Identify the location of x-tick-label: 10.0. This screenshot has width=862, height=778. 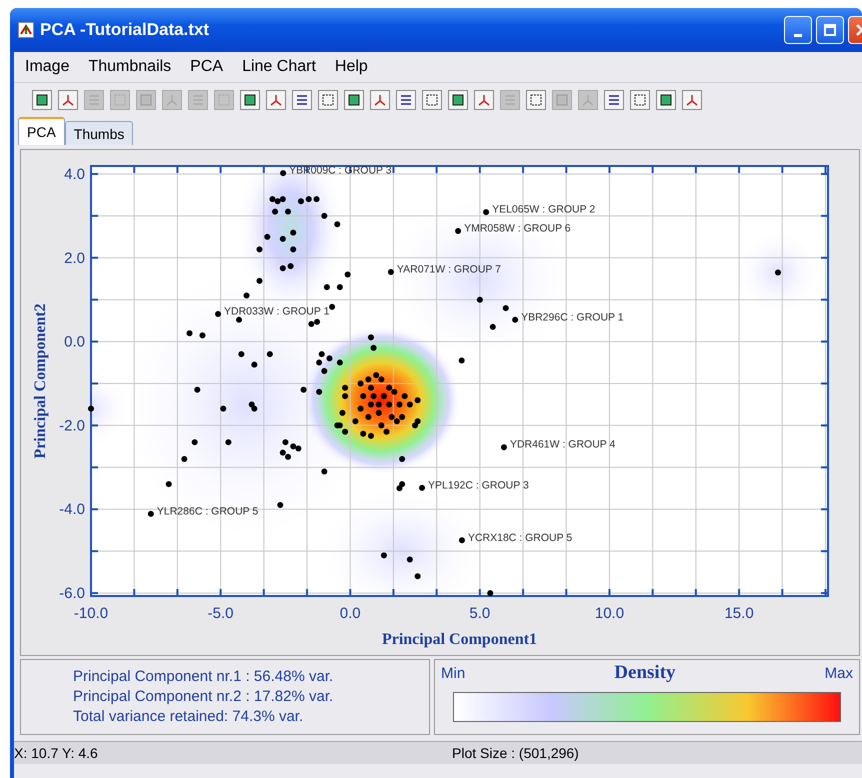
(609, 613).